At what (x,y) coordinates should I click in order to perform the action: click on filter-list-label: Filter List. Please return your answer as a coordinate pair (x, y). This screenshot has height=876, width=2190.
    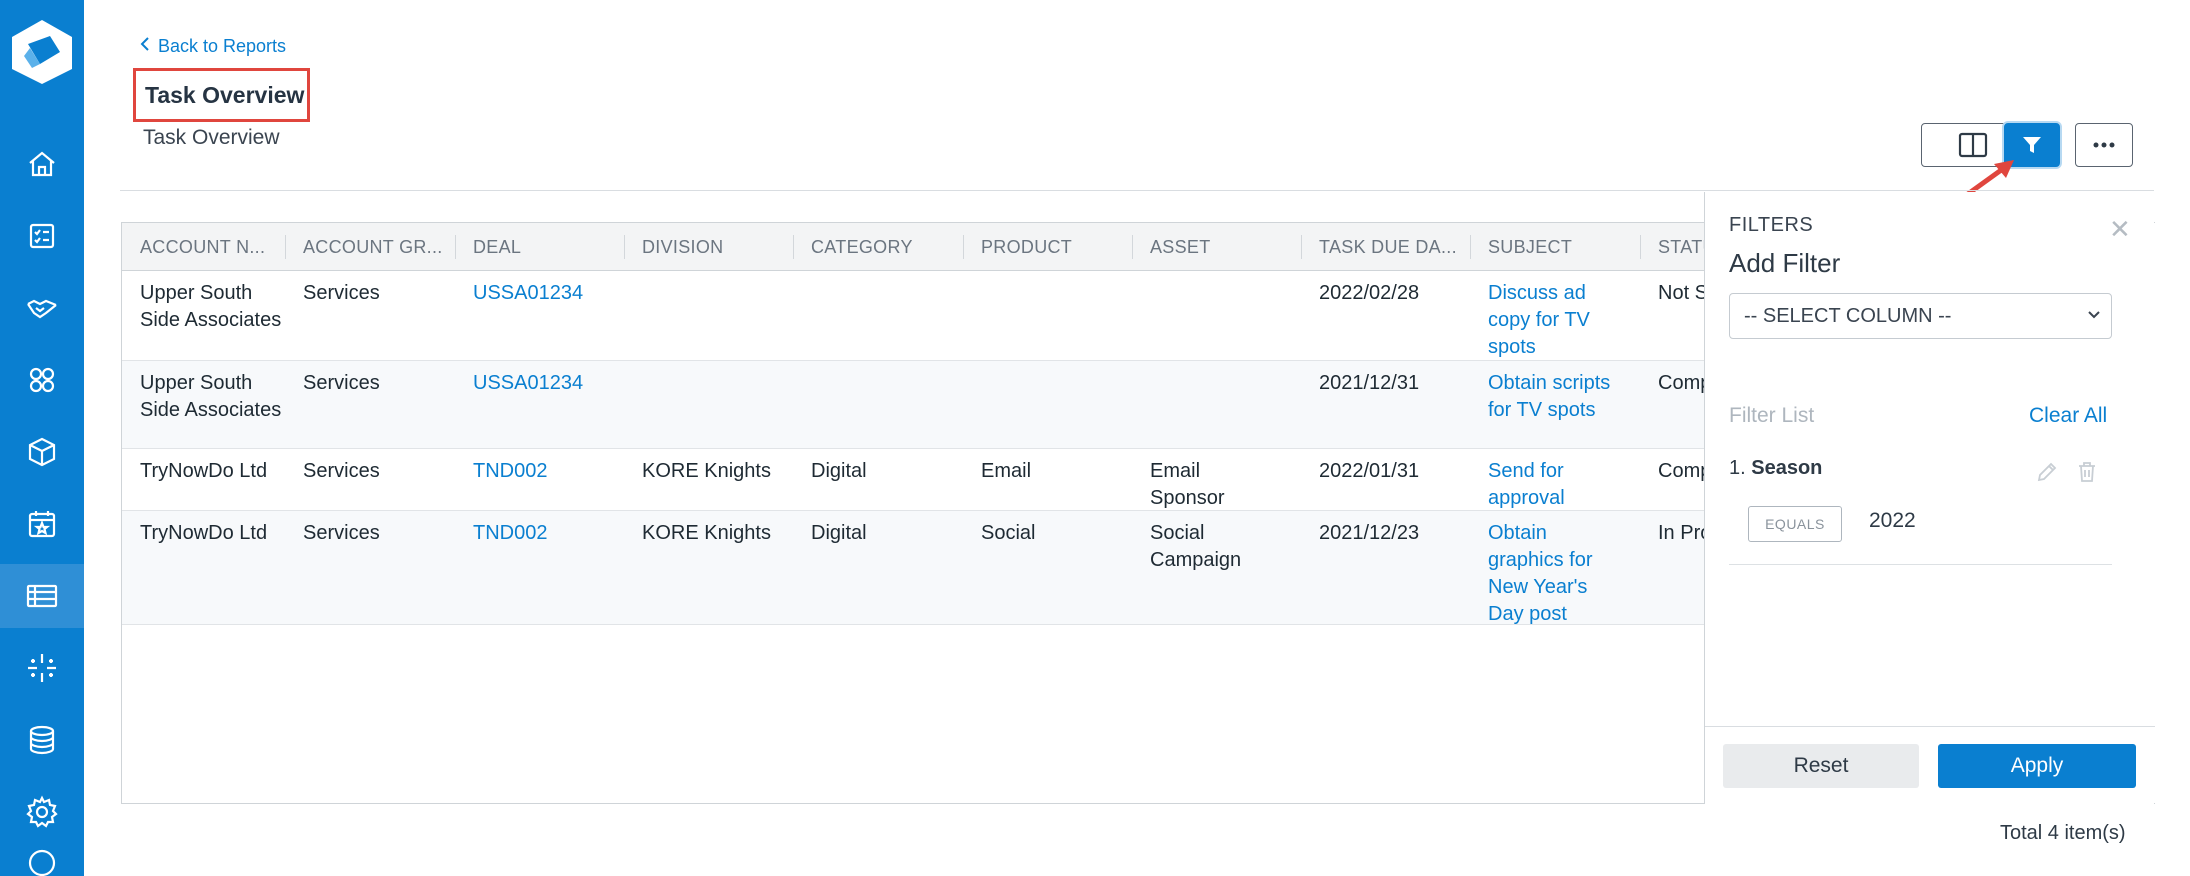
    Looking at the image, I should click on (1772, 415).